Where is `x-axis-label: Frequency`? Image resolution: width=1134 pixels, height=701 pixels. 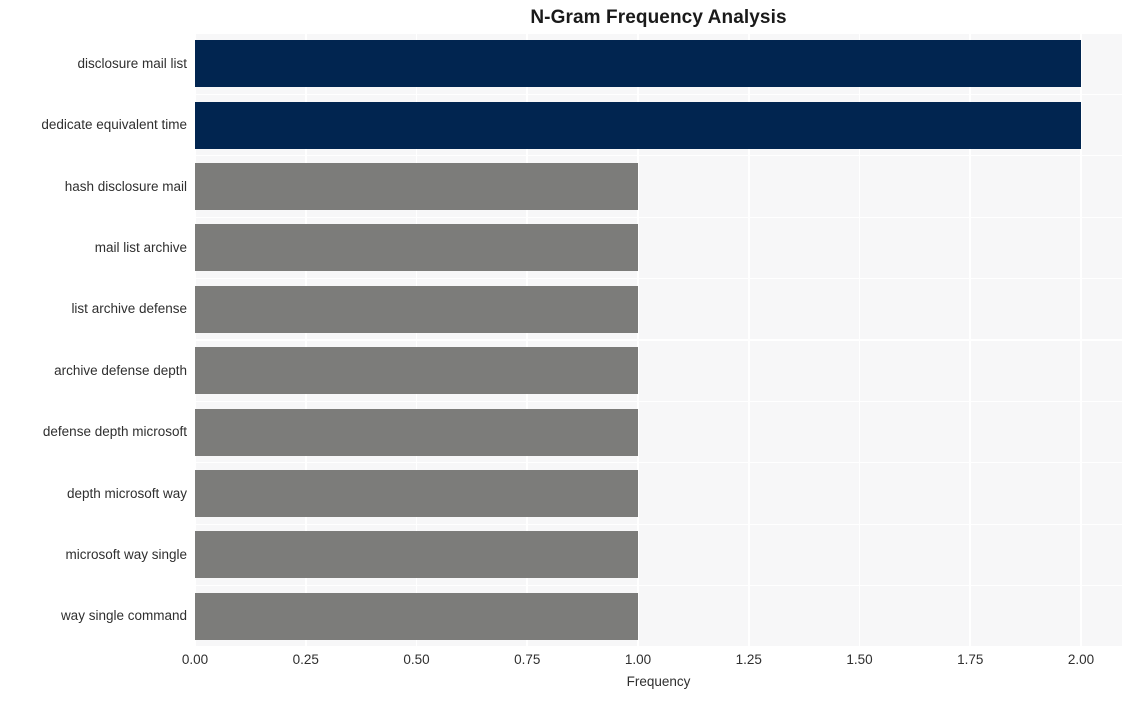
x-axis-label: Frequency is located at coordinates (658, 681).